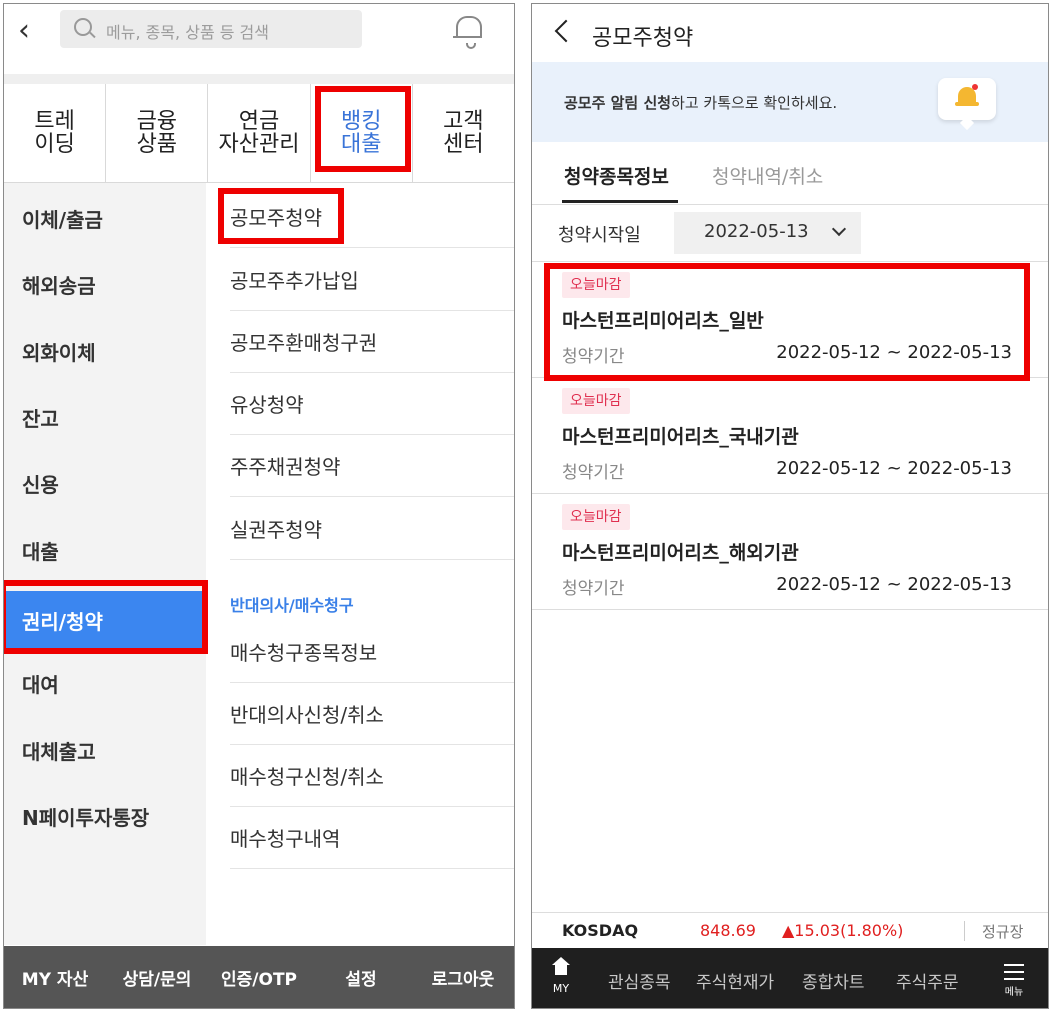 The width and height of the screenshot is (1051, 1012). I want to click on tab-subscription-info: 청약종목정보, so click(616, 175).